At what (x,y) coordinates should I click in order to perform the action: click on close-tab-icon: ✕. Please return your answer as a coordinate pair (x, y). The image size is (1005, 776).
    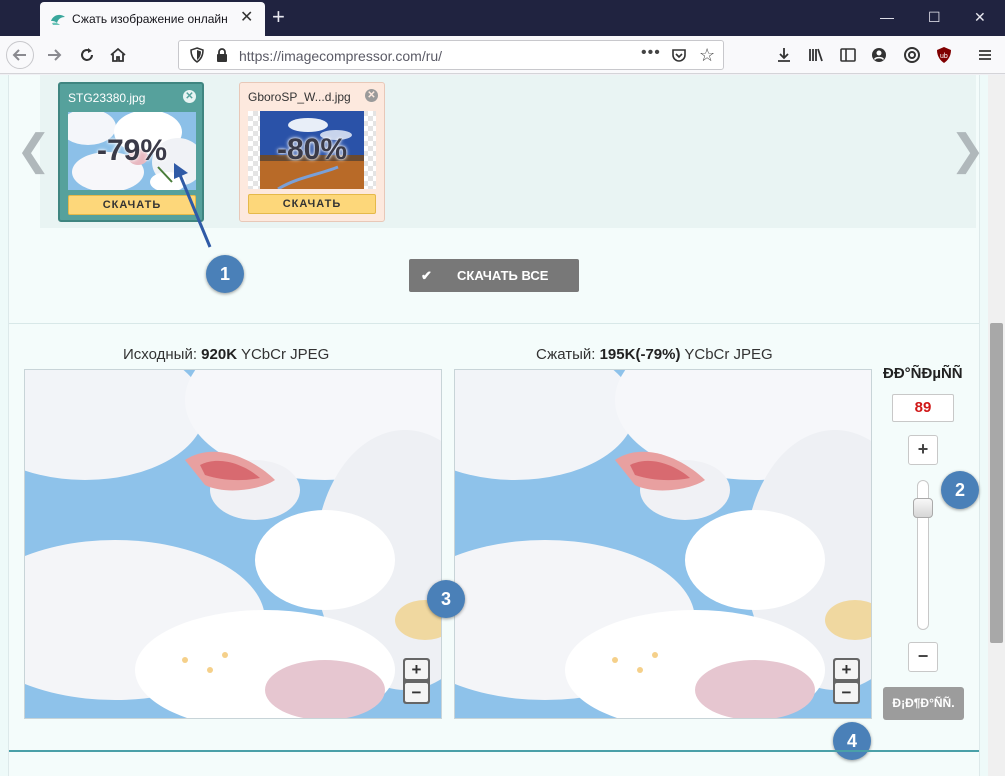
    Looking at the image, I should click on (246, 18).